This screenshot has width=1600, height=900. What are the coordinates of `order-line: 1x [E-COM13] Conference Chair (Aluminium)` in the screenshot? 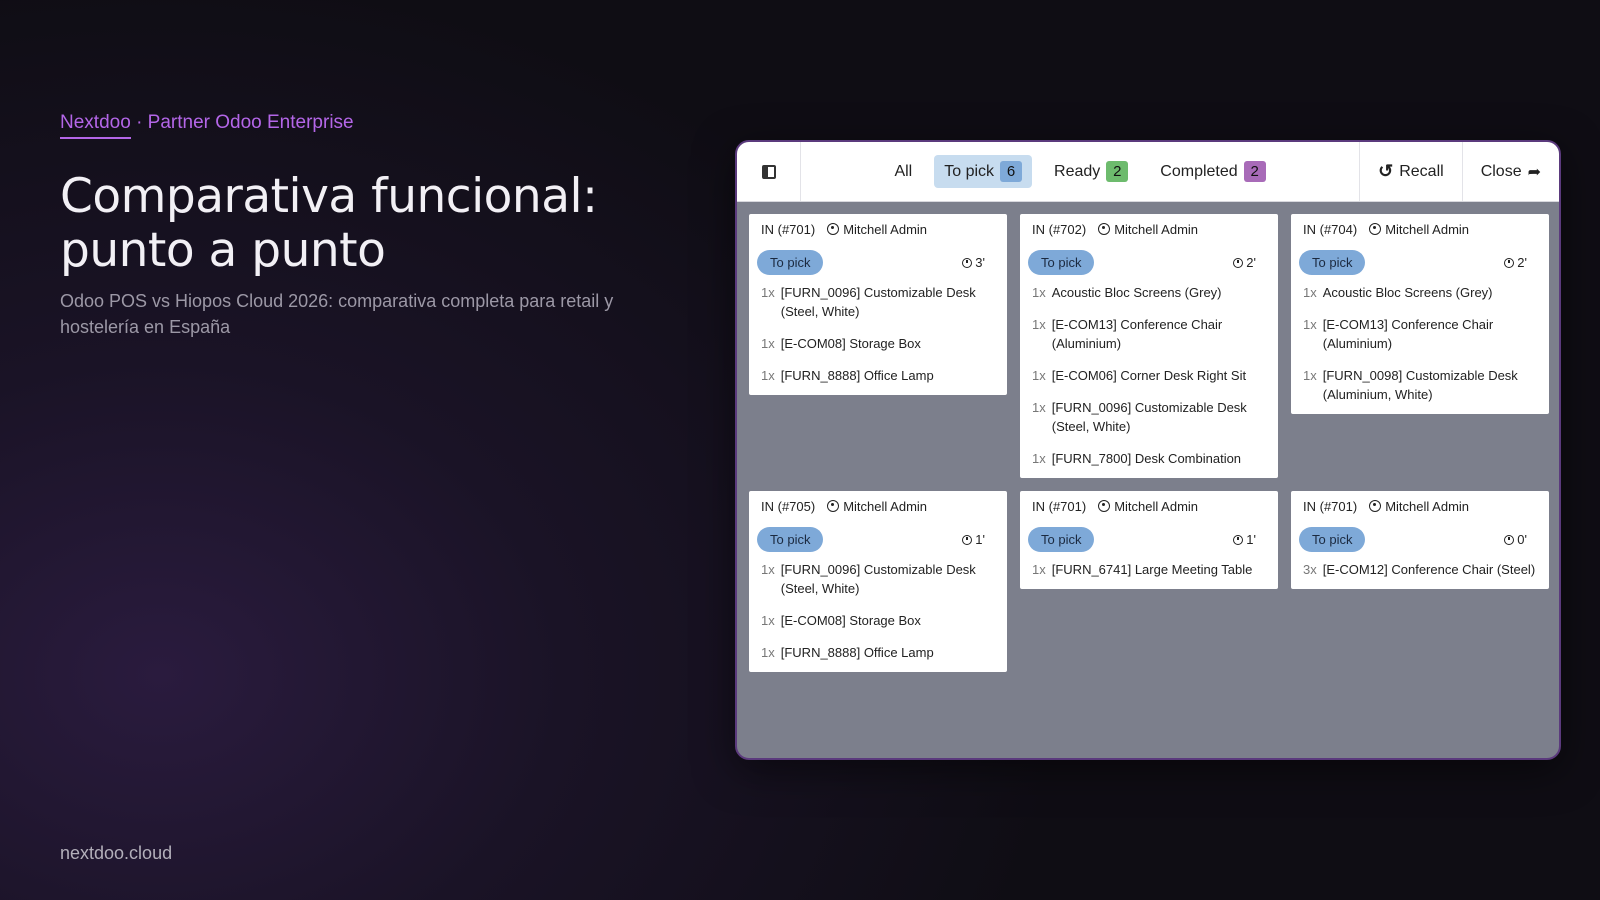 It's located at (1149, 334).